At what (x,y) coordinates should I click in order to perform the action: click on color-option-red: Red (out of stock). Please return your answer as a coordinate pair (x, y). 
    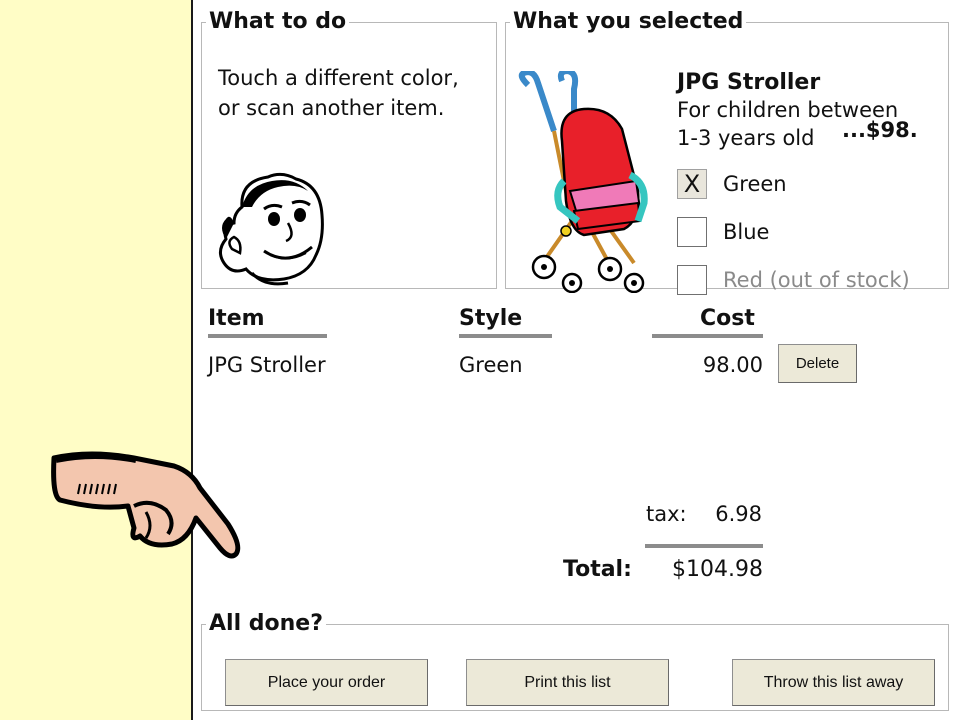
    Looking at the image, I should click on (793, 280).